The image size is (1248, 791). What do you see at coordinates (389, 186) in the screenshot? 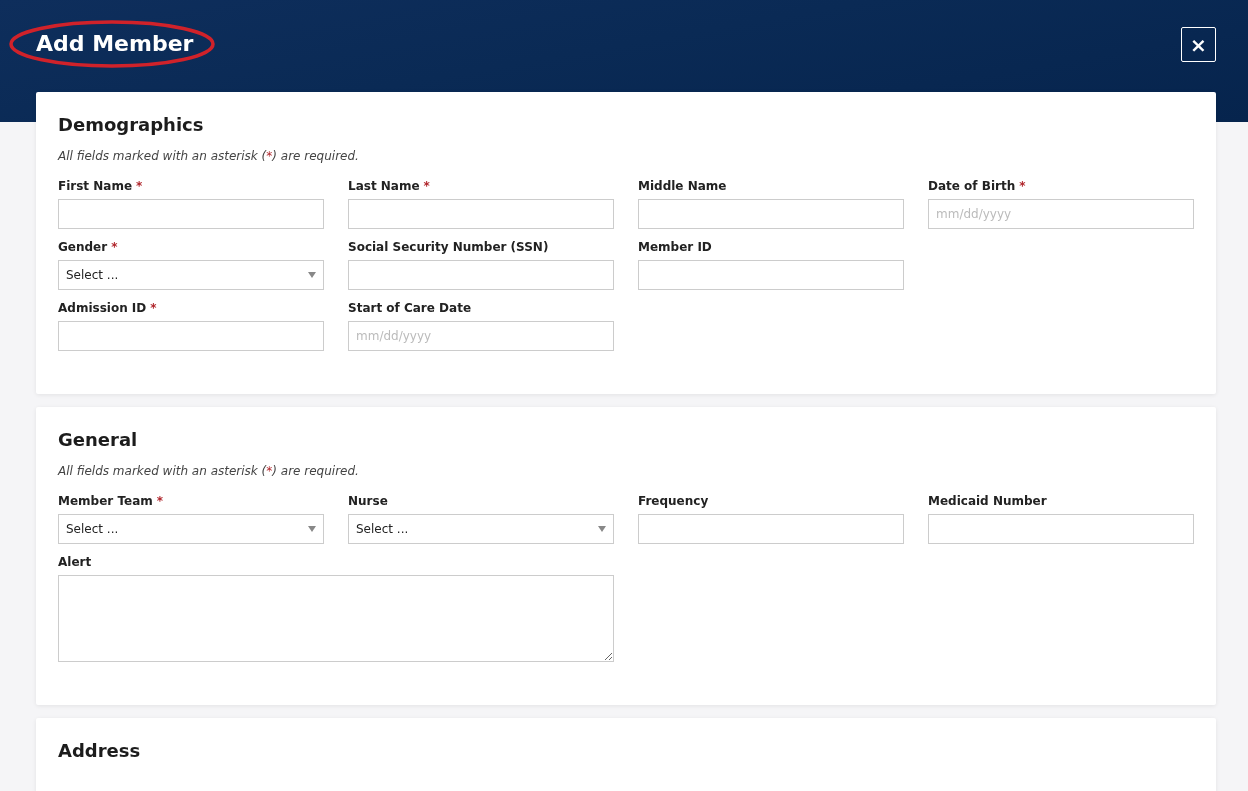
I see `field-label: Last Name *` at bounding box center [389, 186].